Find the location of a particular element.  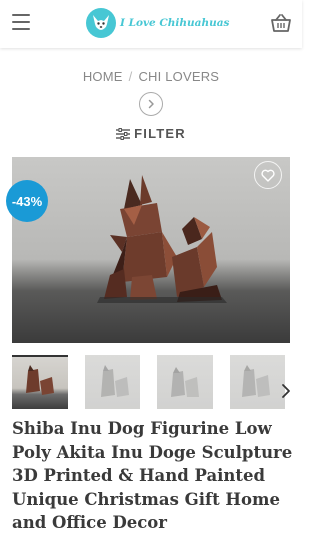

basket-icon is located at coordinates (281, 23).